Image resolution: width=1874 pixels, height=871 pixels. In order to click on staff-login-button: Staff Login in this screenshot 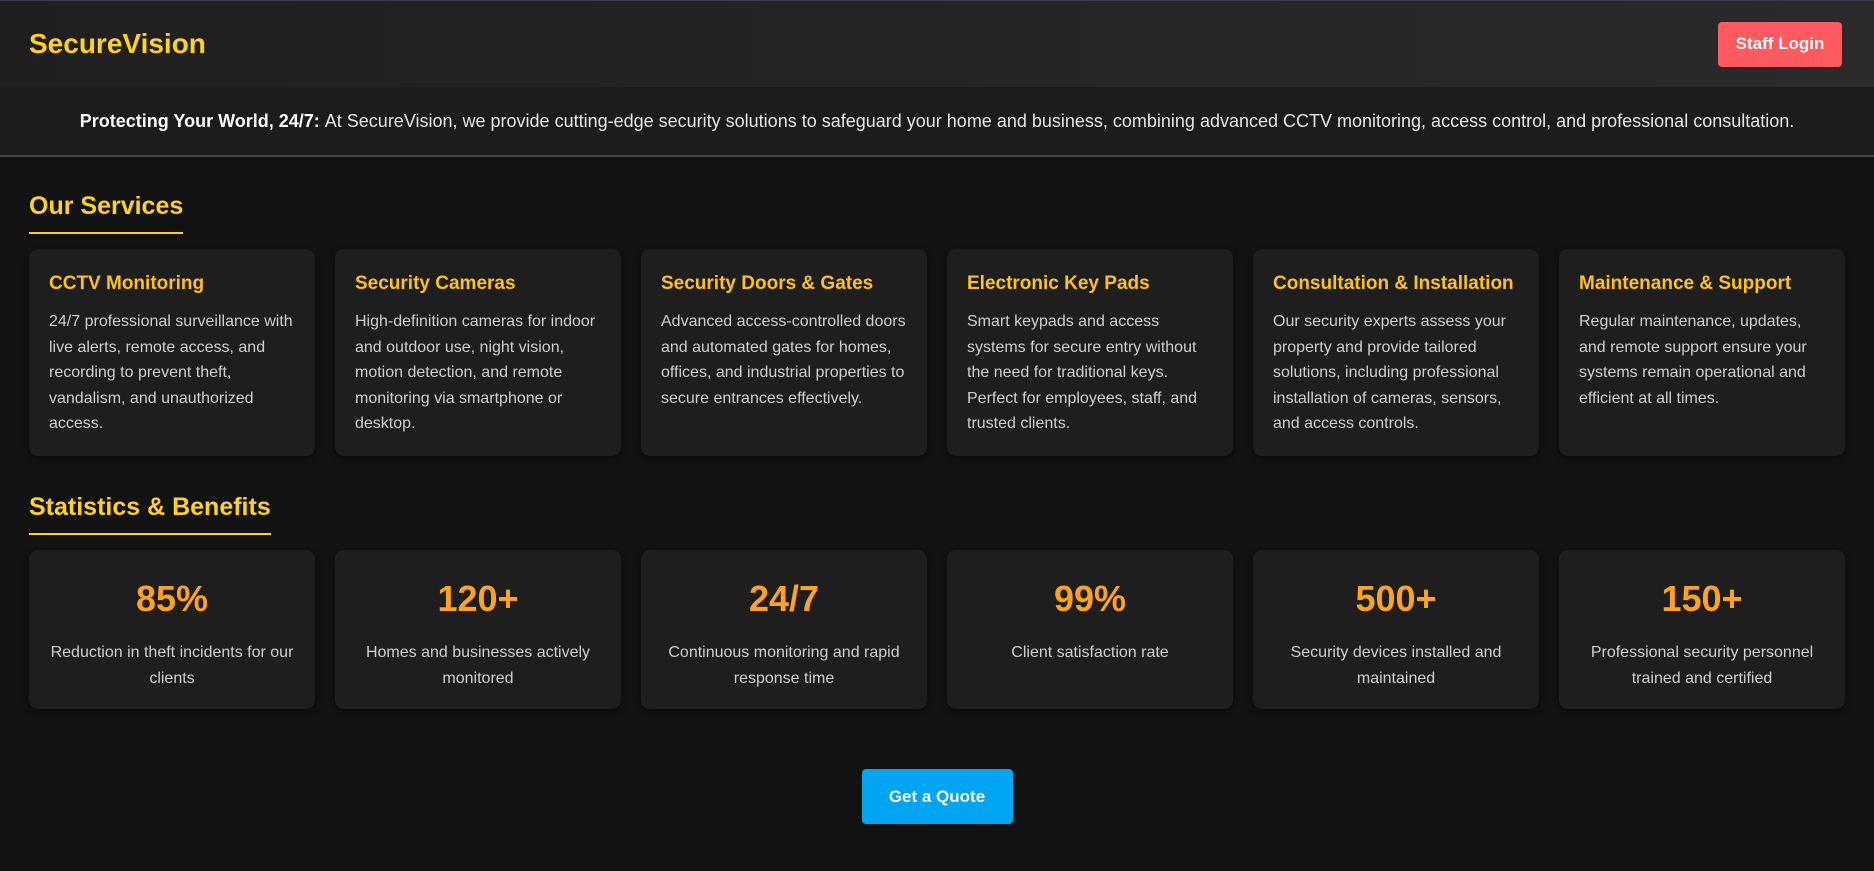, I will do `click(1780, 44)`.